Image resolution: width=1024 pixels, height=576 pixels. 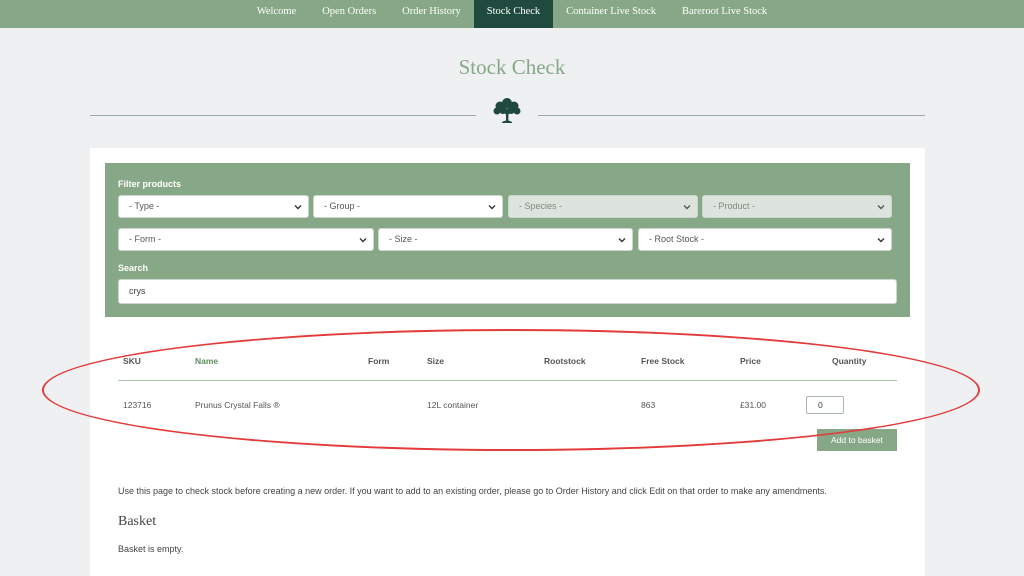 I want to click on root-stock-select: - Root Stock -, so click(x=765, y=239).